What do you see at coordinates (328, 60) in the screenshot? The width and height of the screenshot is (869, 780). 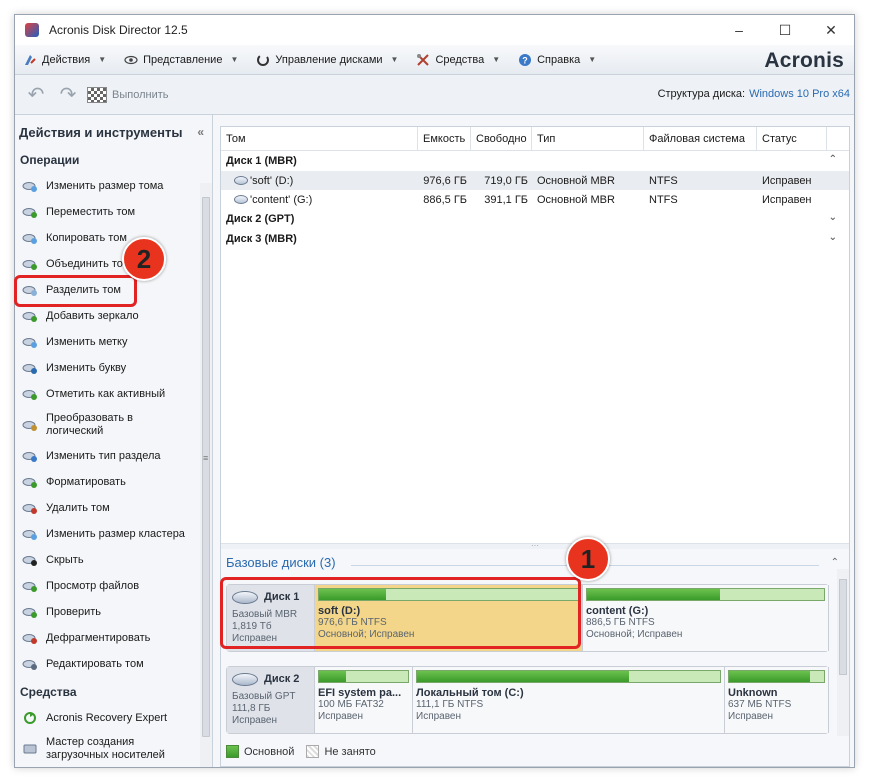 I see `menu-disk-management: Управление дисками ▼` at bounding box center [328, 60].